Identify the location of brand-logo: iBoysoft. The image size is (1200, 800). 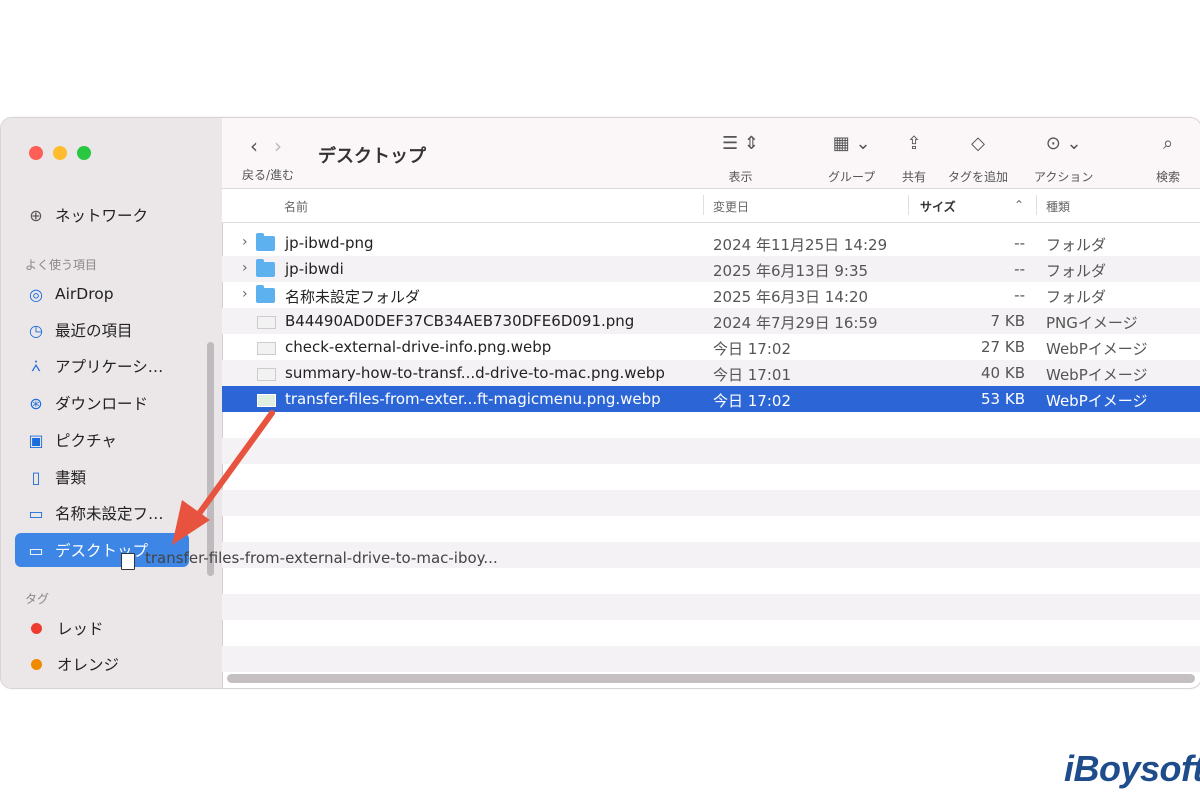
(1132, 768).